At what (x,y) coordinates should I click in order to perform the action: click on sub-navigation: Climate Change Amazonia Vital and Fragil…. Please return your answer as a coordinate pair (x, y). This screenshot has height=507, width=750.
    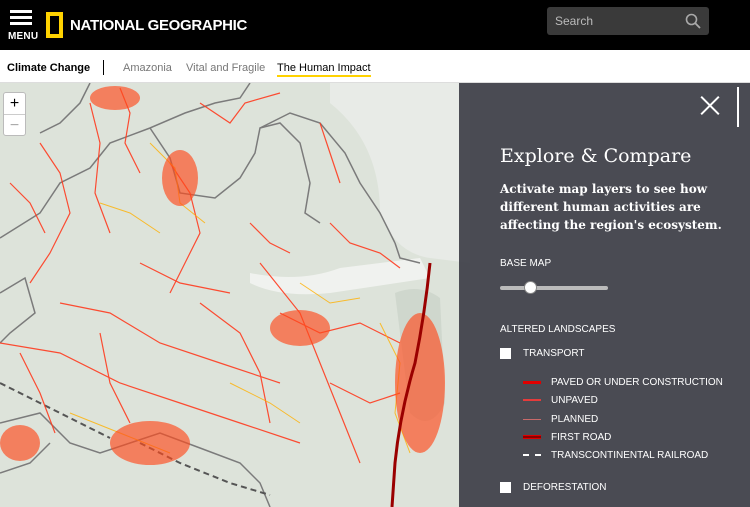
    Looking at the image, I should click on (375, 66).